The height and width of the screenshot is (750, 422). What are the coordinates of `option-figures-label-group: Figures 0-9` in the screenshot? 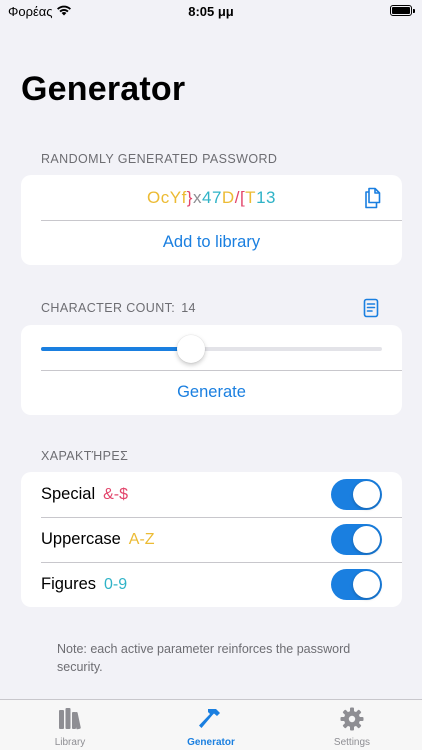 It's located at (84, 584).